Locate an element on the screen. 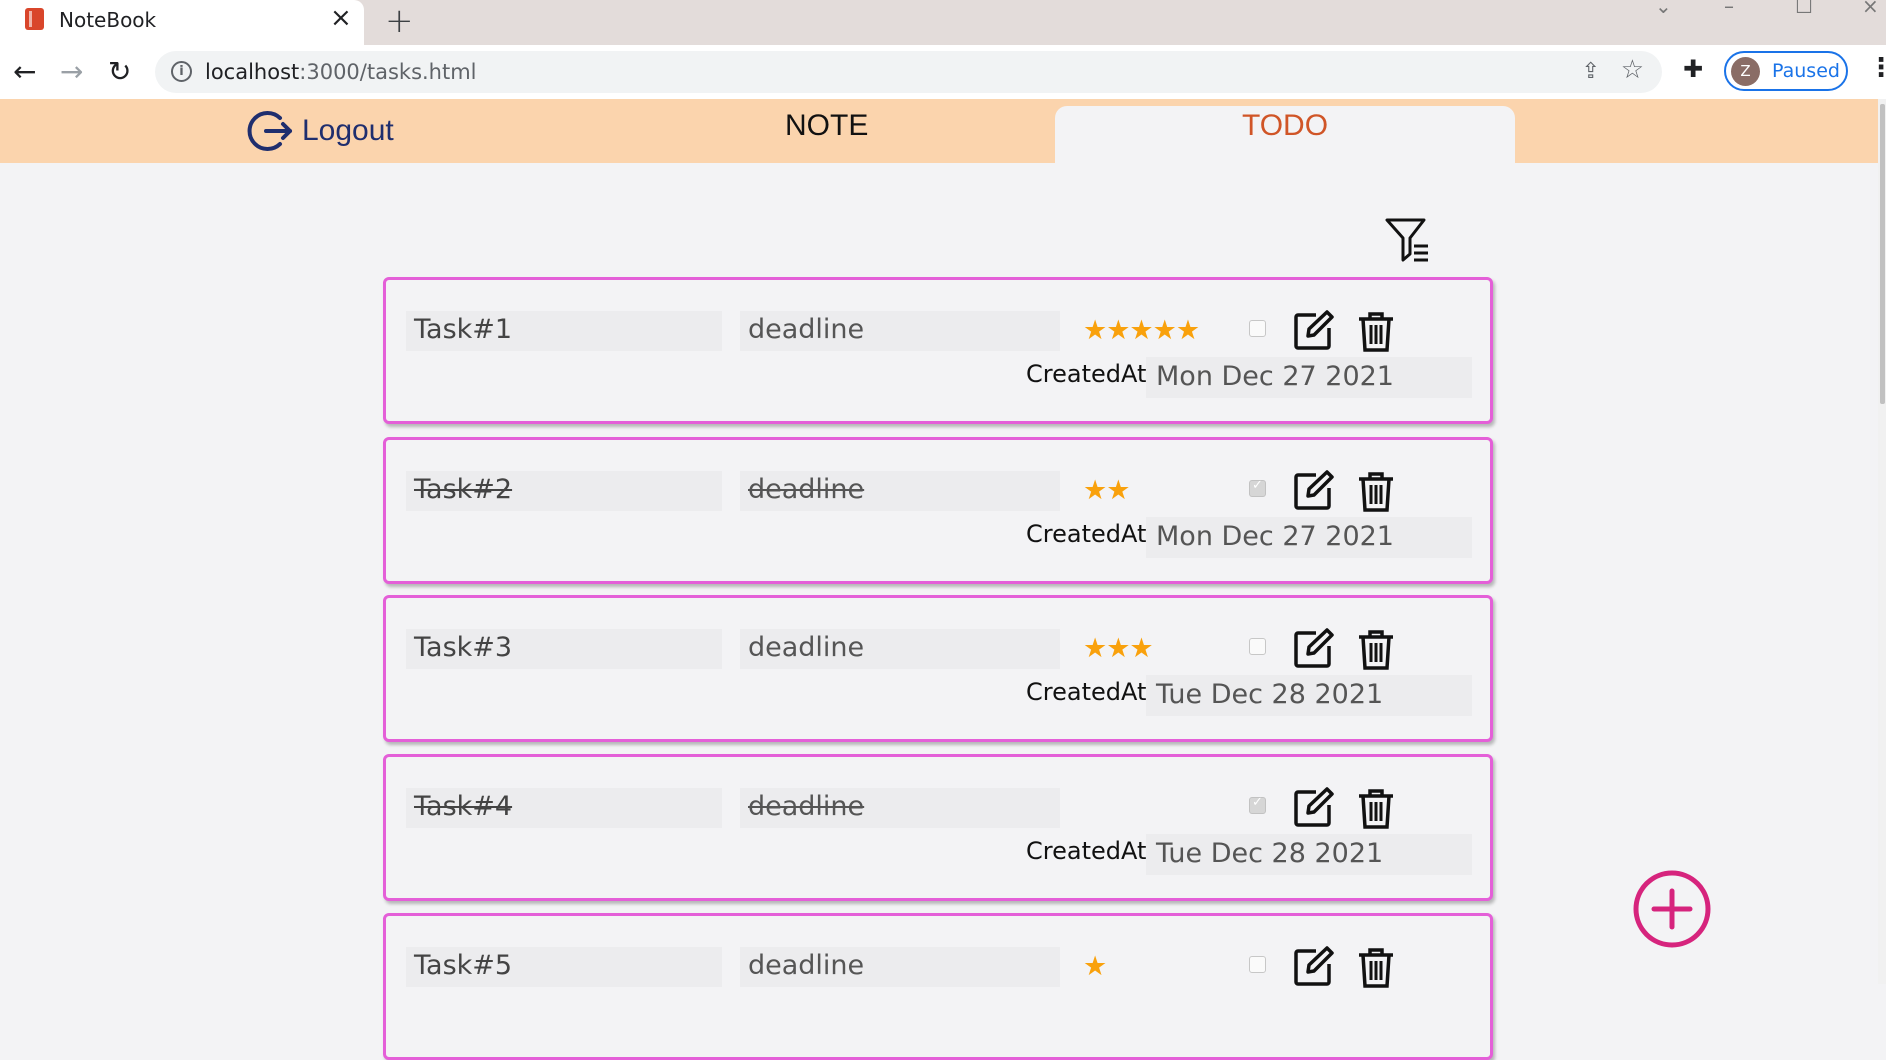 This screenshot has height=1060, width=1886. tab-title: NoteBook is located at coordinates (108, 20).